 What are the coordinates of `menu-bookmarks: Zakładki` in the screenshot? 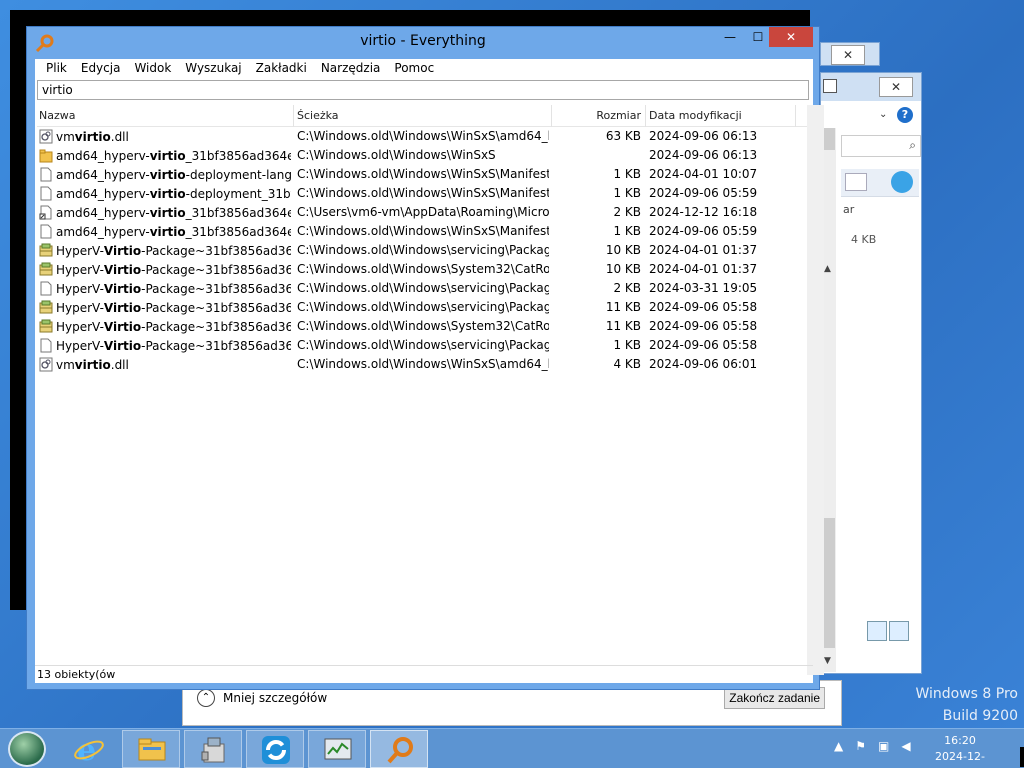 It's located at (281, 68).